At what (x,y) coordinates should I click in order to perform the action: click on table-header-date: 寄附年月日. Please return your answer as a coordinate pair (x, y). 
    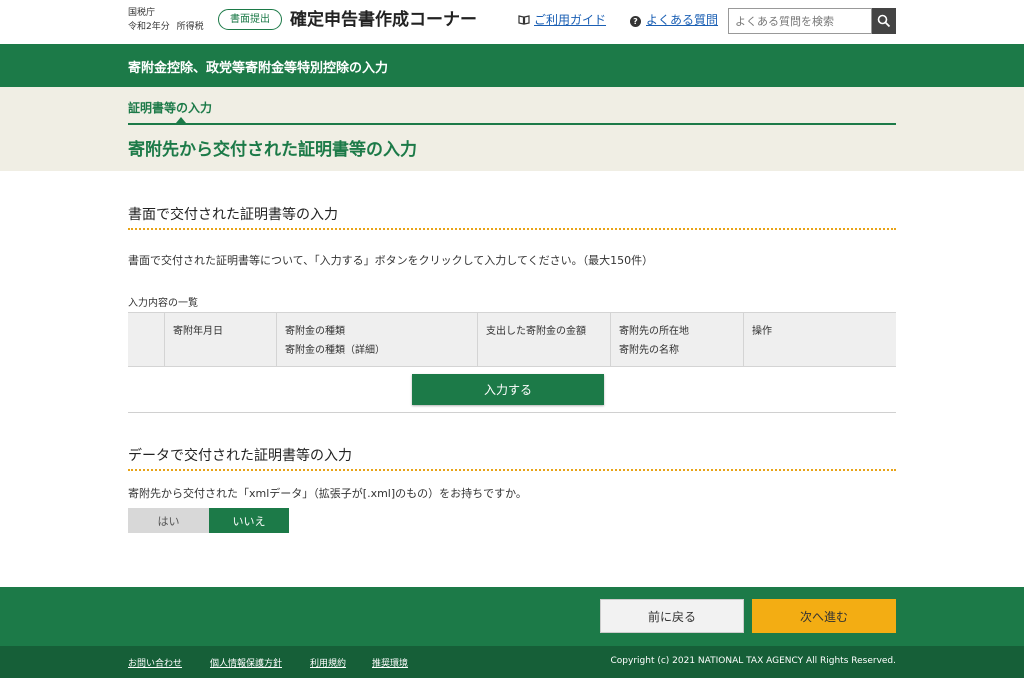
    Looking at the image, I should click on (221, 339).